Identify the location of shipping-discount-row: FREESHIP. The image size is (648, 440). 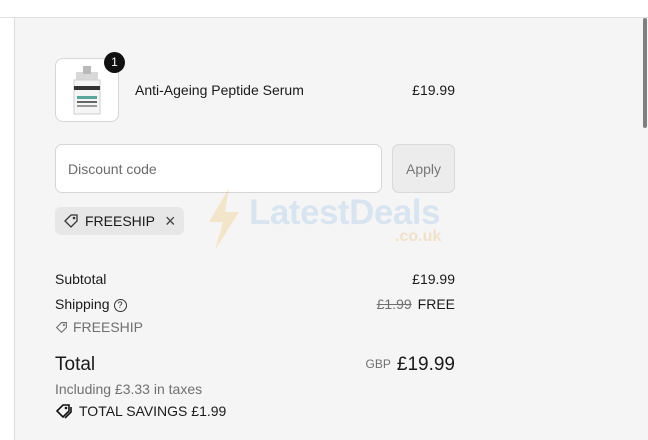
(99, 327).